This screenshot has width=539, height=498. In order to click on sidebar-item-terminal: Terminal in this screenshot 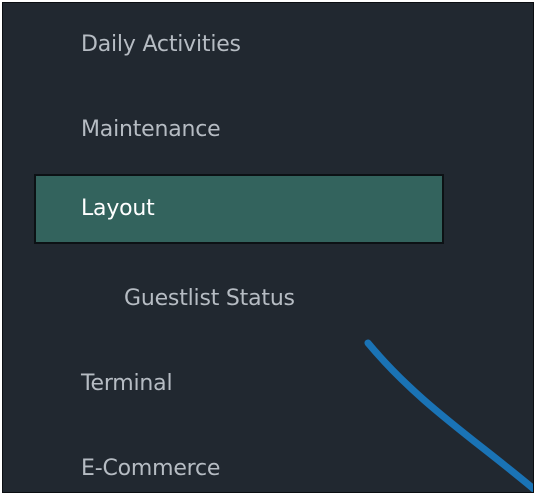, I will do `click(268, 384)`.